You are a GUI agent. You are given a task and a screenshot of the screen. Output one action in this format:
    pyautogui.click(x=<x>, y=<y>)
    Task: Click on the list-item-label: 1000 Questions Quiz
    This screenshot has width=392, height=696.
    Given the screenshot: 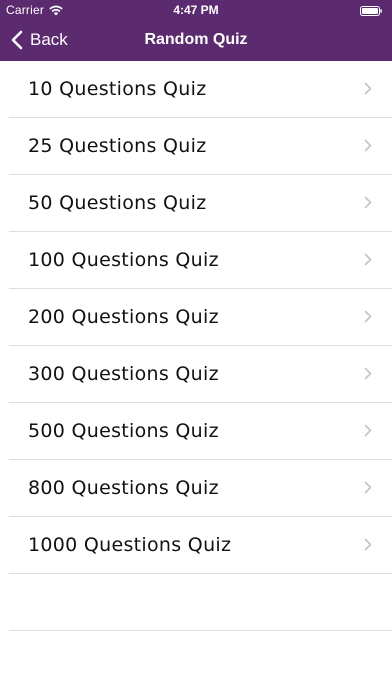 What is the action you would take?
    pyautogui.click(x=130, y=545)
    